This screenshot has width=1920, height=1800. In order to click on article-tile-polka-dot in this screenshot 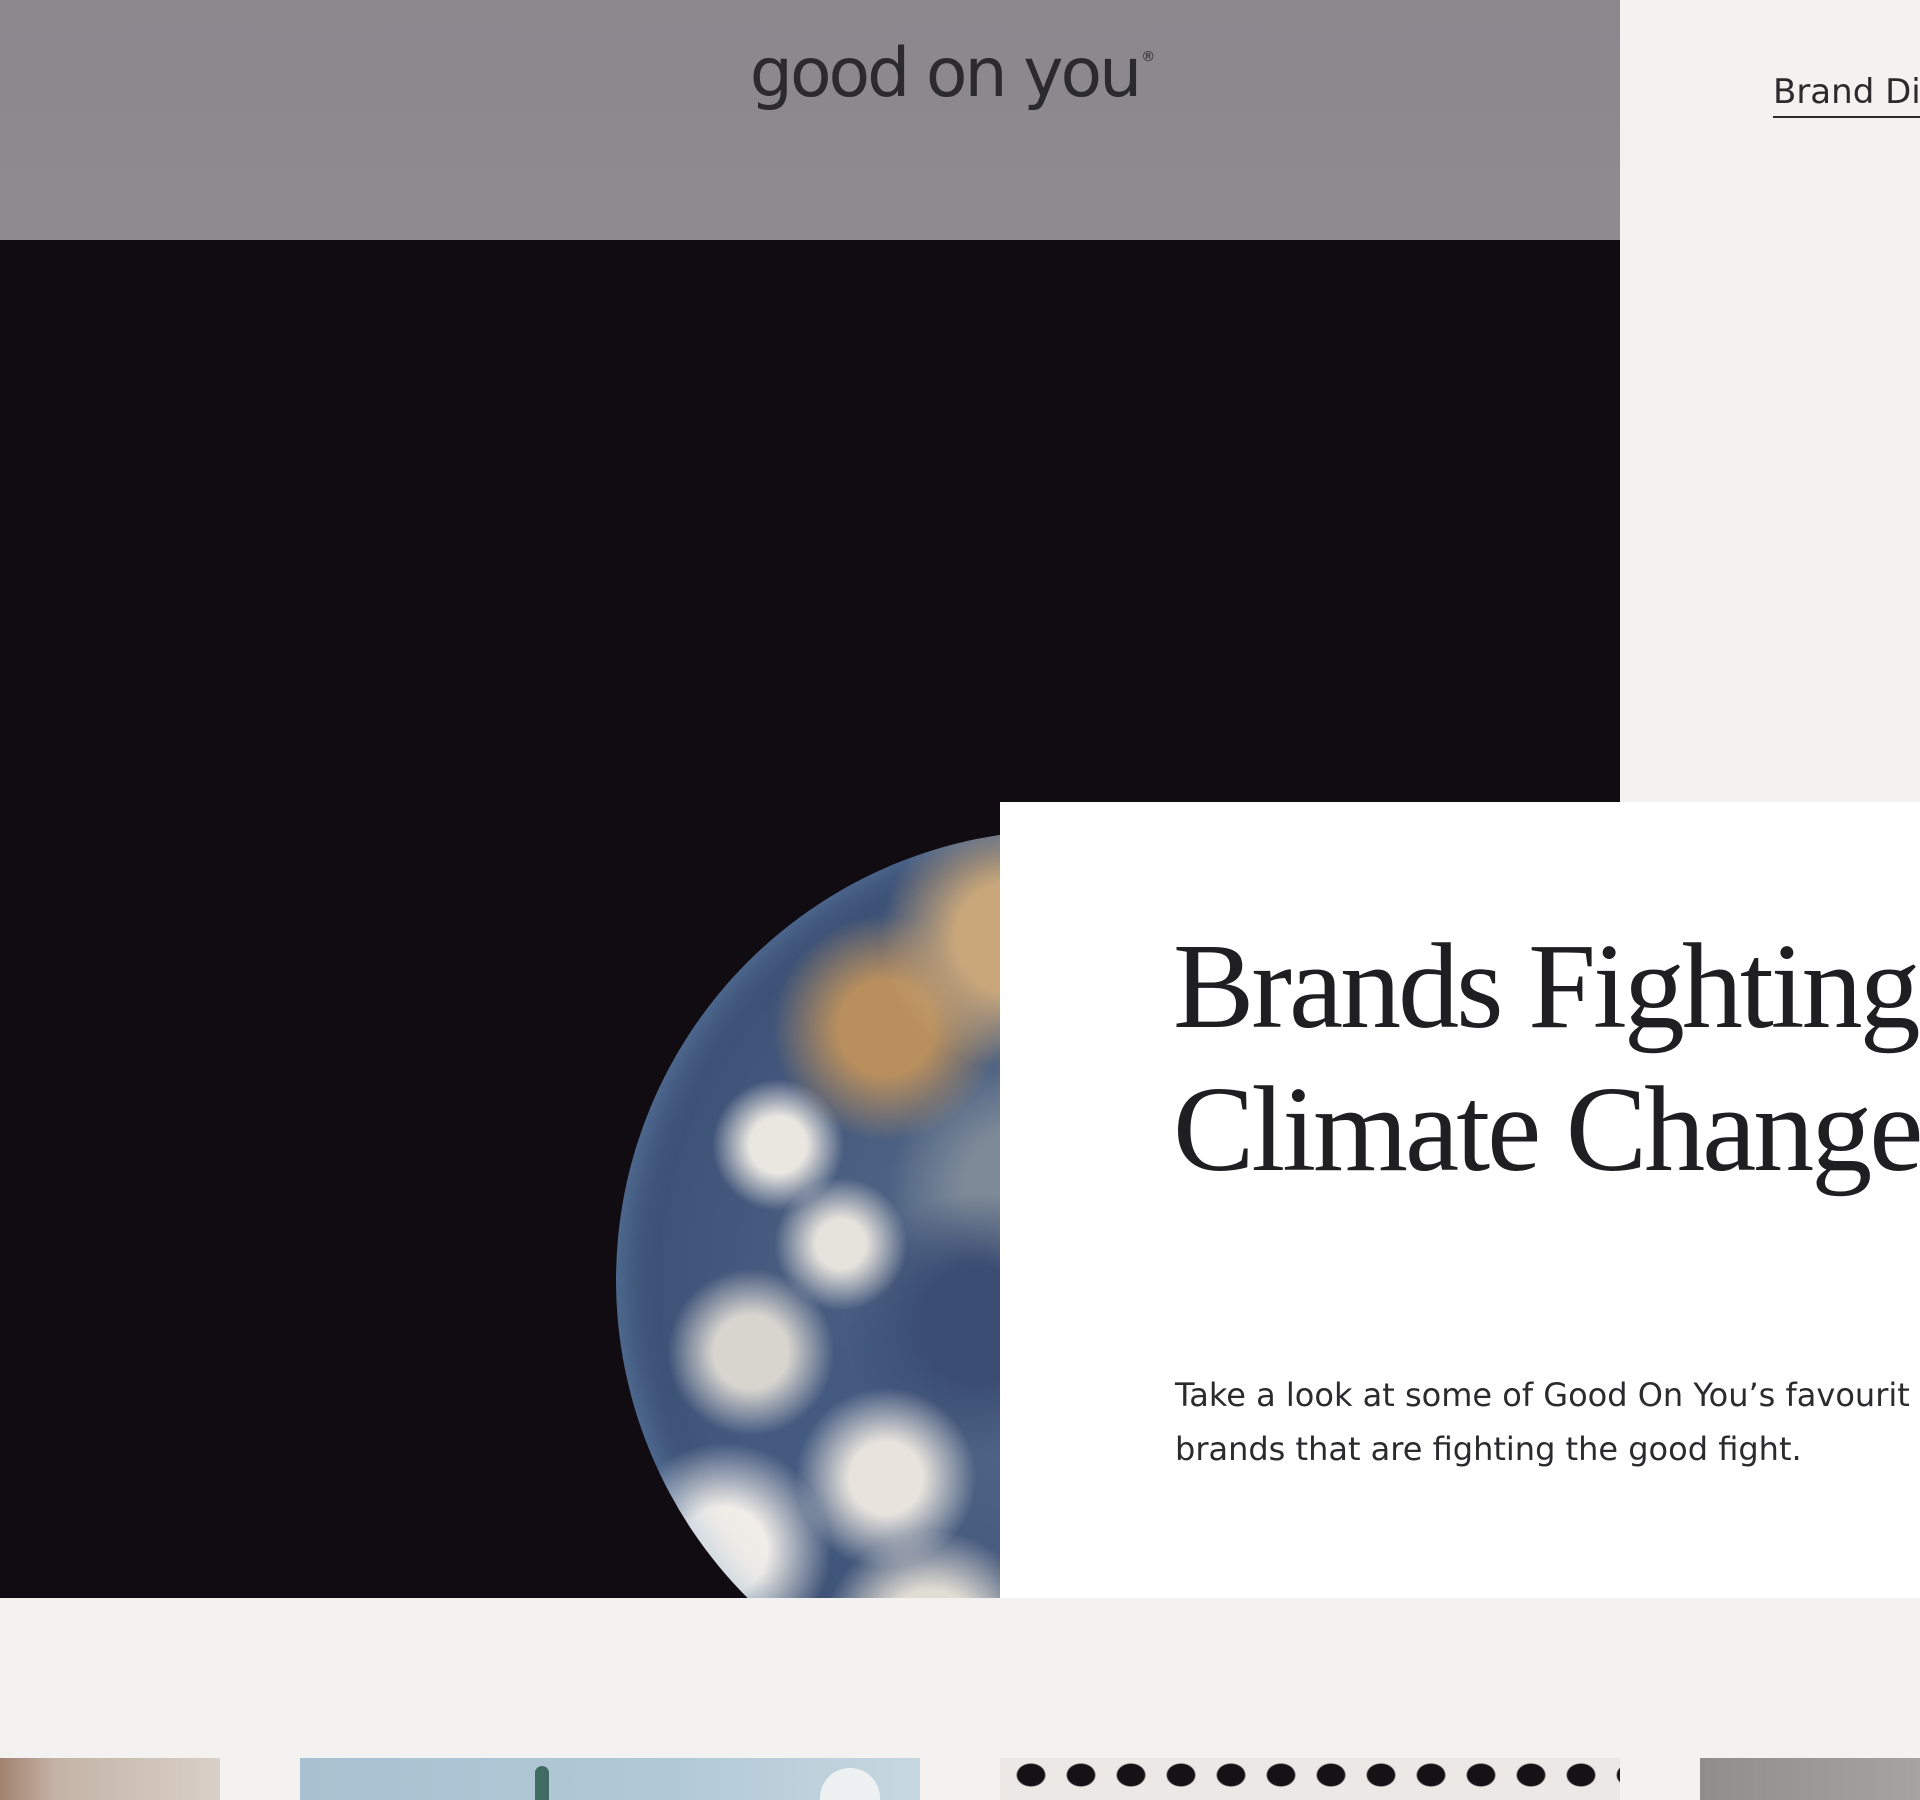, I will do `click(1310, 1779)`.